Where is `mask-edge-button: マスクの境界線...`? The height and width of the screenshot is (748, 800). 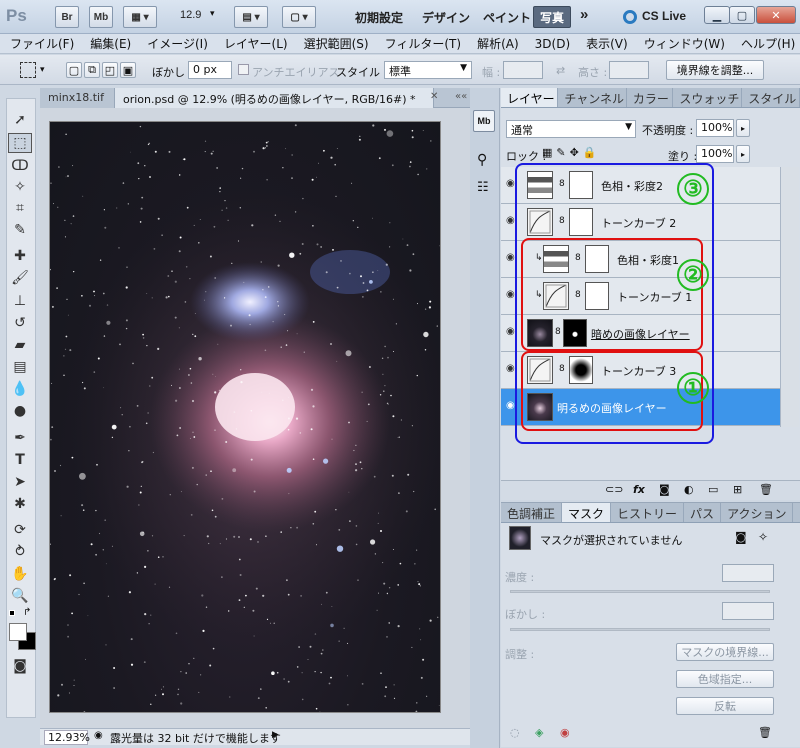
mask-edge-button: マスクの境界線... is located at coordinates (725, 652).